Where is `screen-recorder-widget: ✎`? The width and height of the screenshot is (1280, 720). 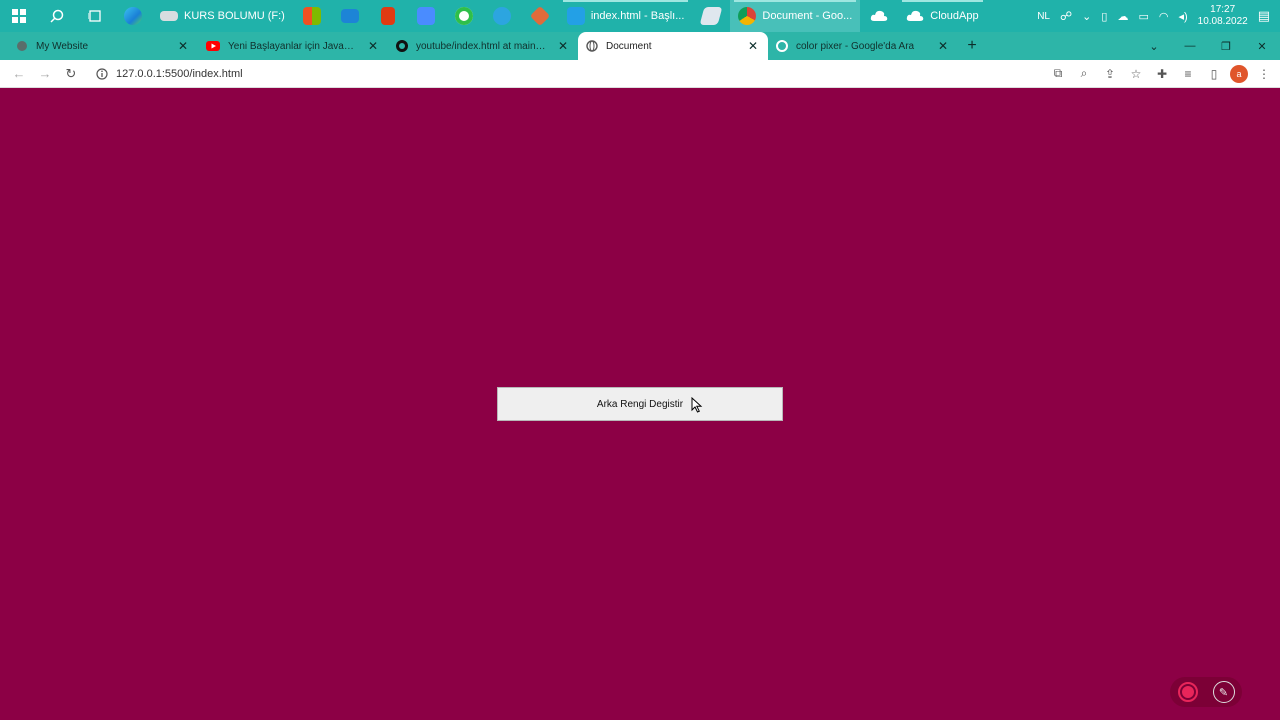
screen-recorder-widget: ✎ is located at coordinates (1206, 692).